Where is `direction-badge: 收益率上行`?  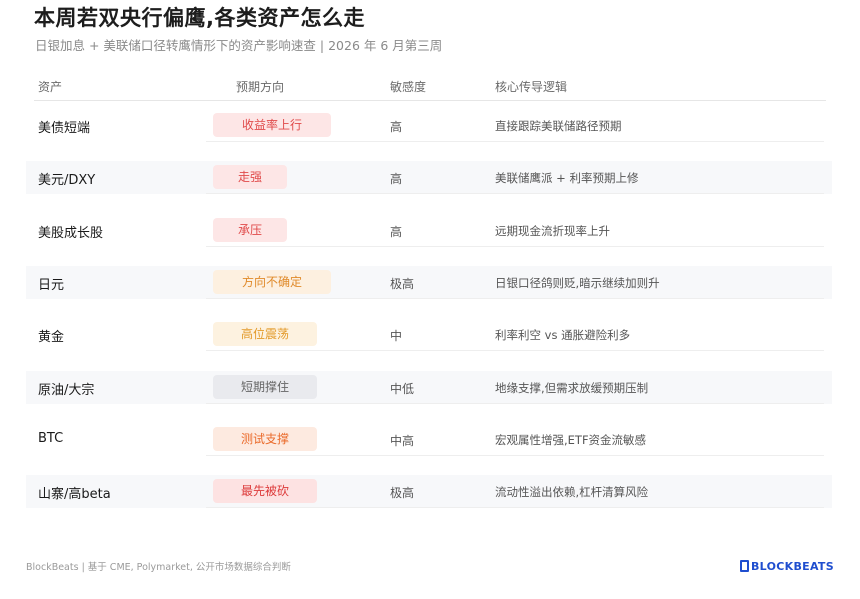
direction-badge: 收益率上行 is located at coordinates (272, 125).